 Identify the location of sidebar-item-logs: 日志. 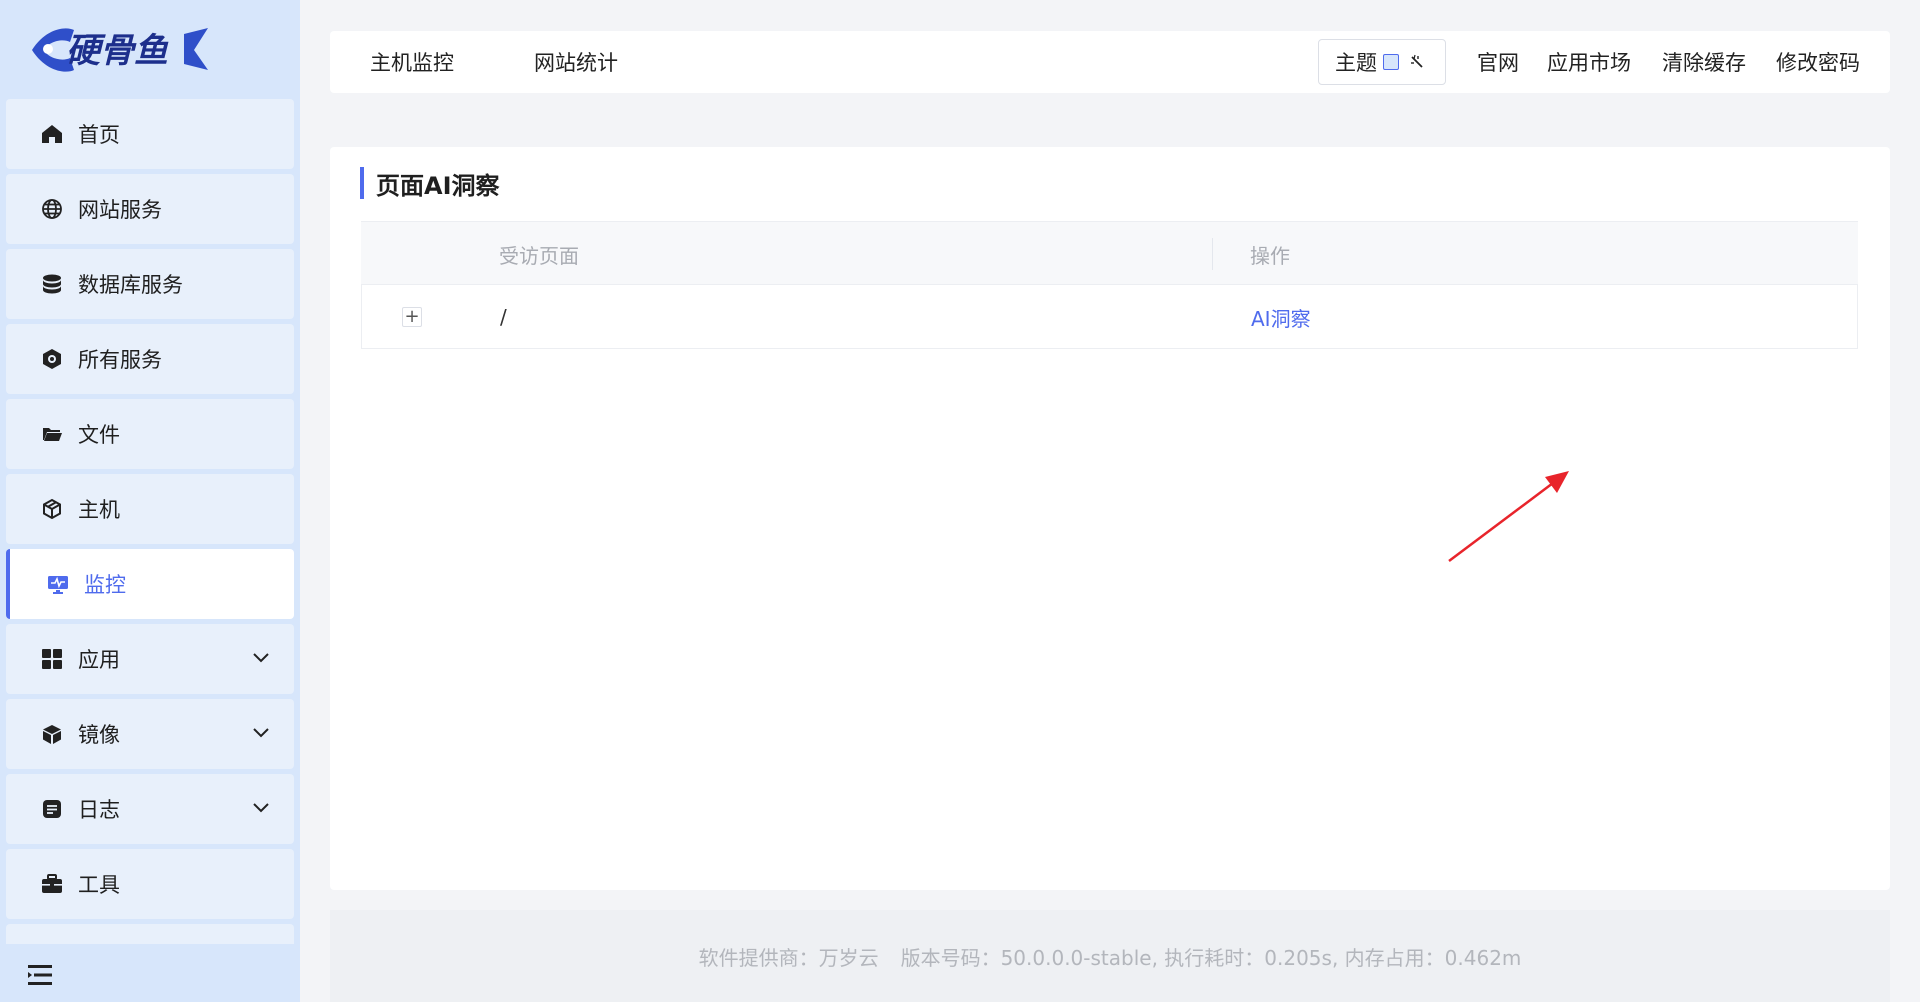
(150, 809).